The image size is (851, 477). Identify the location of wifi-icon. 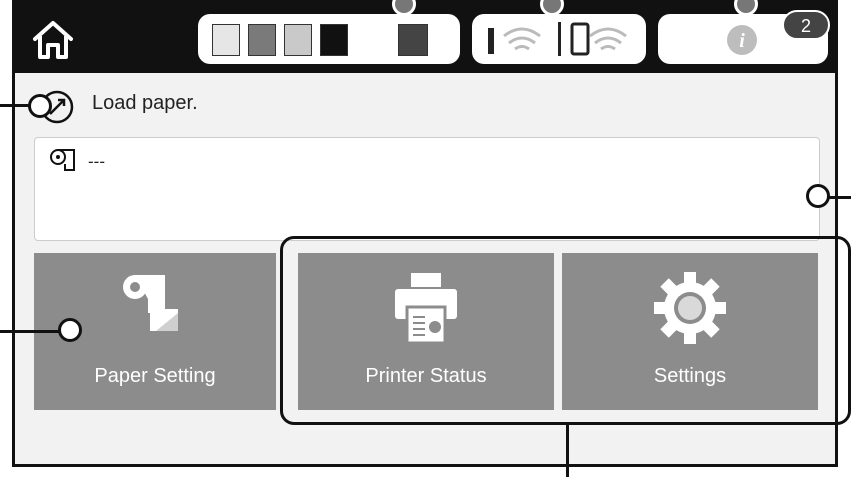
(514, 40).